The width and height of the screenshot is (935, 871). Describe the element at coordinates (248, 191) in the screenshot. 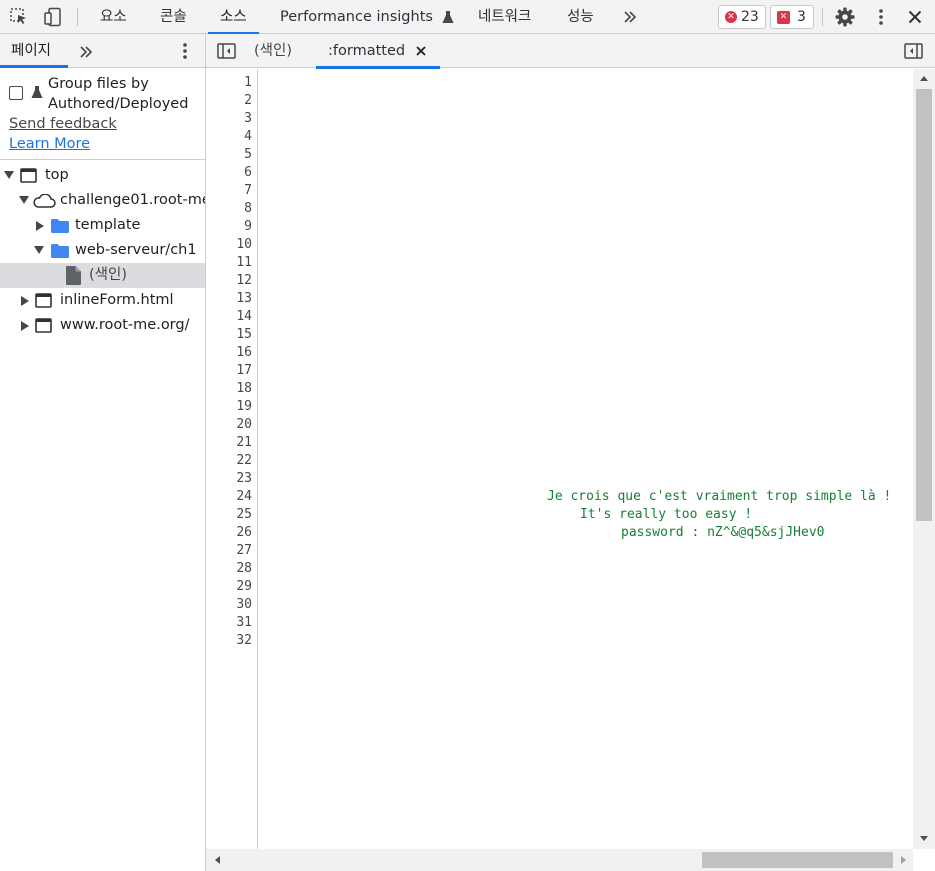

I see `line-number: 7` at that location.